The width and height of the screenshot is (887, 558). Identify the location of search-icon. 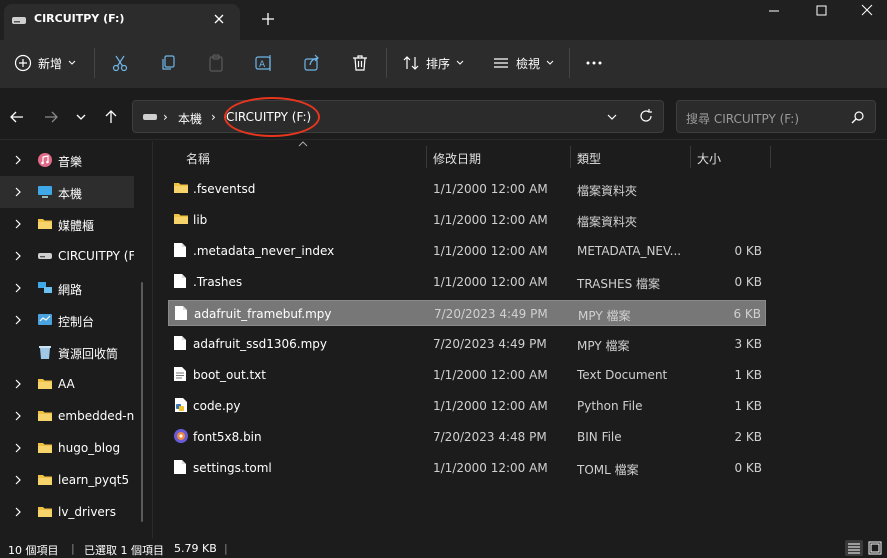
(858, 117).